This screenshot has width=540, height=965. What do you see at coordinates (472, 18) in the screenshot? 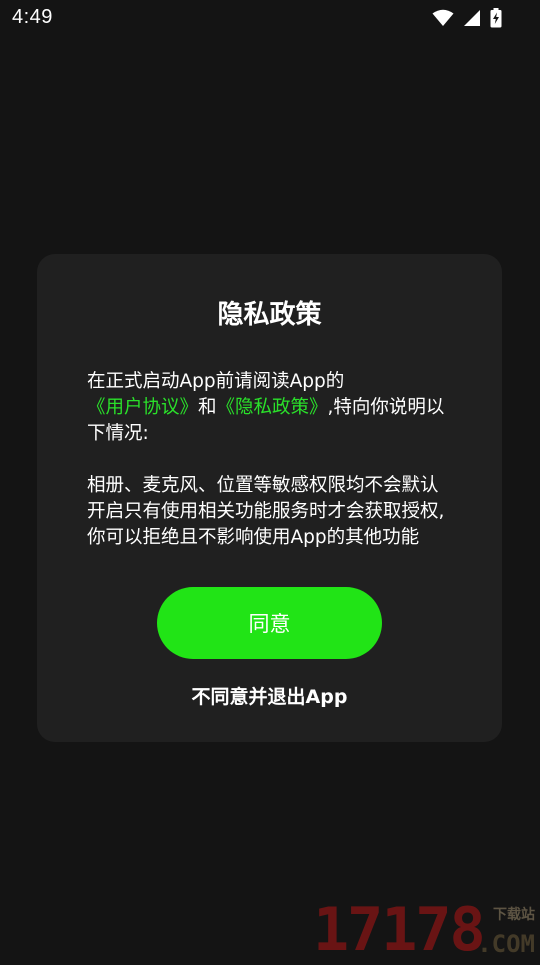
I see `signal-icon` at bounding box center [472, 18].